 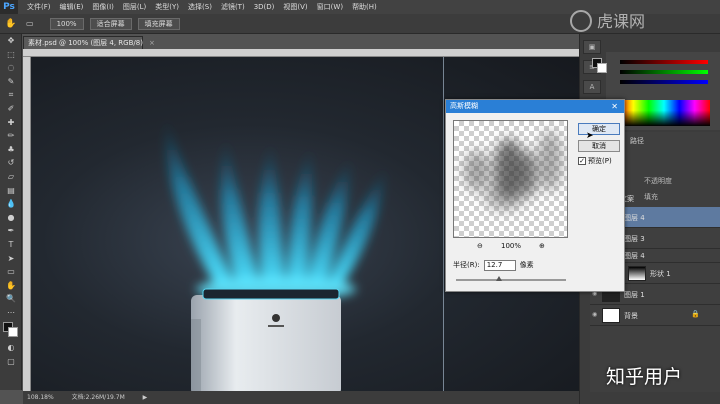 What do you see at coordinates (103, 7) in the screenshot?
I see `menu-image: 图像(I)` at bounding box center [103, 7].